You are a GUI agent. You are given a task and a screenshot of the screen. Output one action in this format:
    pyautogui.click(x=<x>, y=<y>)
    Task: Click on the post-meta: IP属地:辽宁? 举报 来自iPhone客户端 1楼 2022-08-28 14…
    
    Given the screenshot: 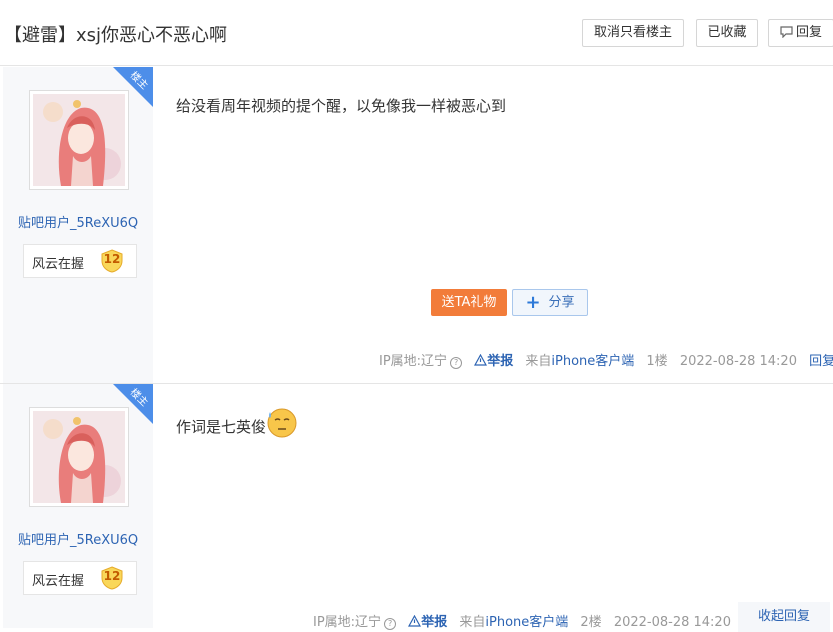 What is the action you would take?
    pyautogui.click(x=606, y=359)
    